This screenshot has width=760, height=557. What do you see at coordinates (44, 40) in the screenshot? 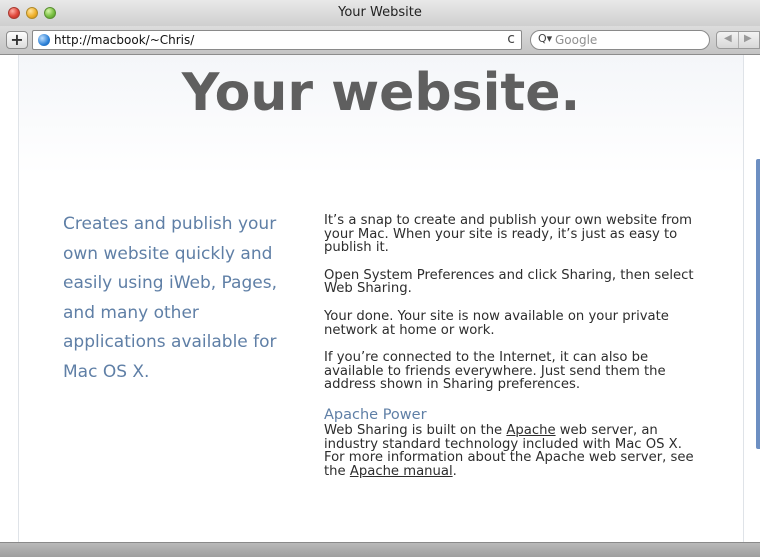
I see `globe-icon` at bounding box center [44, 40].